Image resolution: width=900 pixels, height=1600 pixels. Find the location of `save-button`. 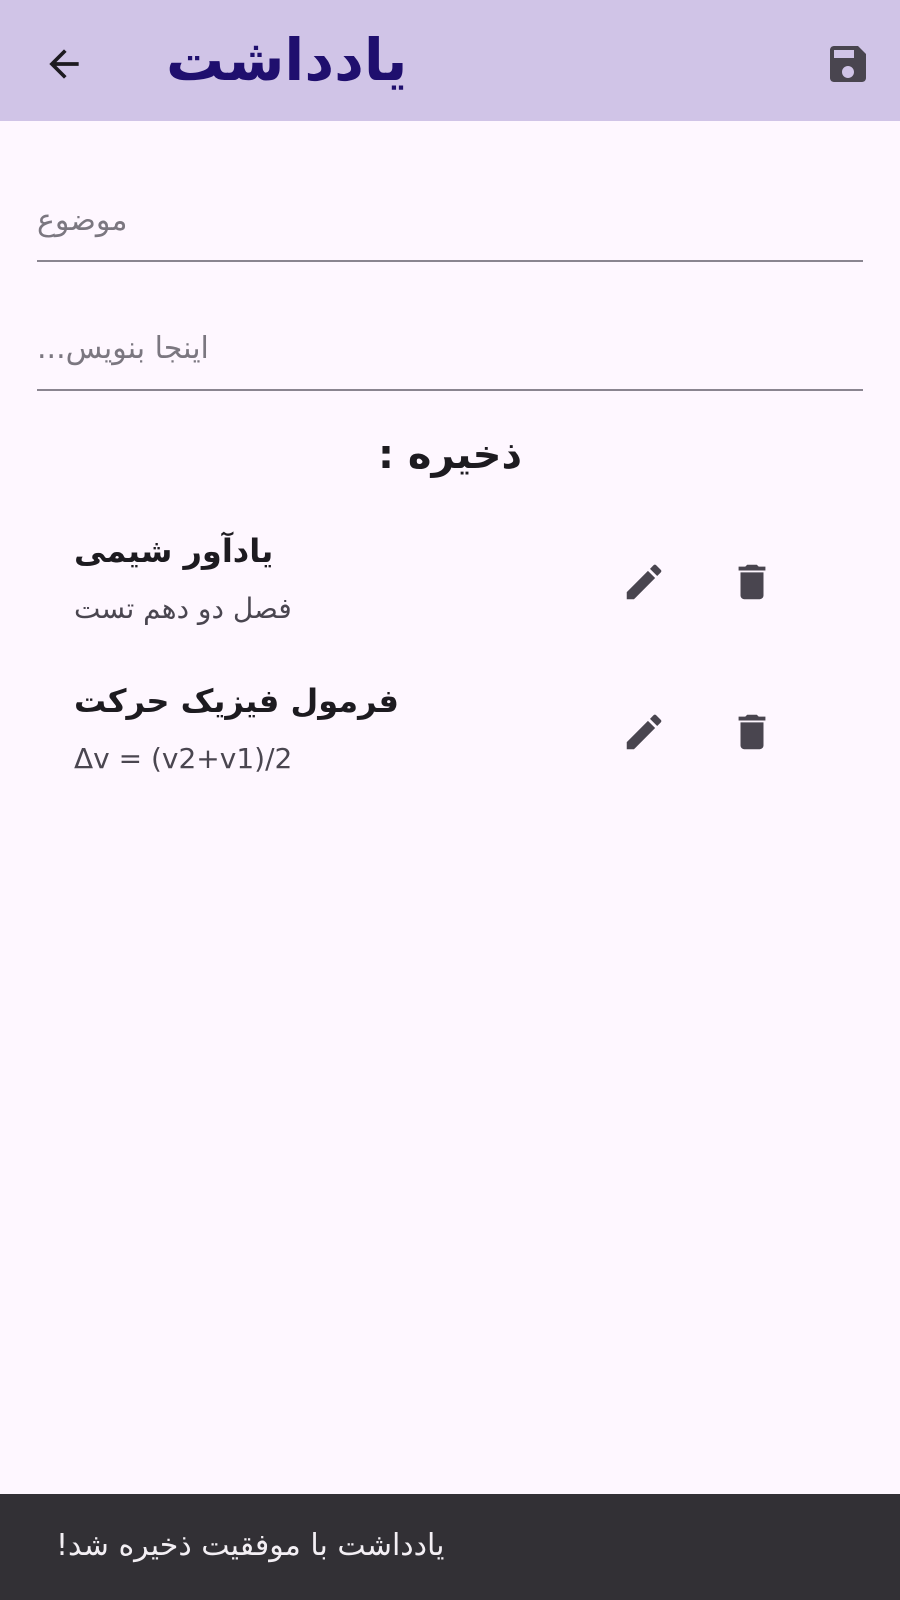

save-button is located at coordinates (848, 64).